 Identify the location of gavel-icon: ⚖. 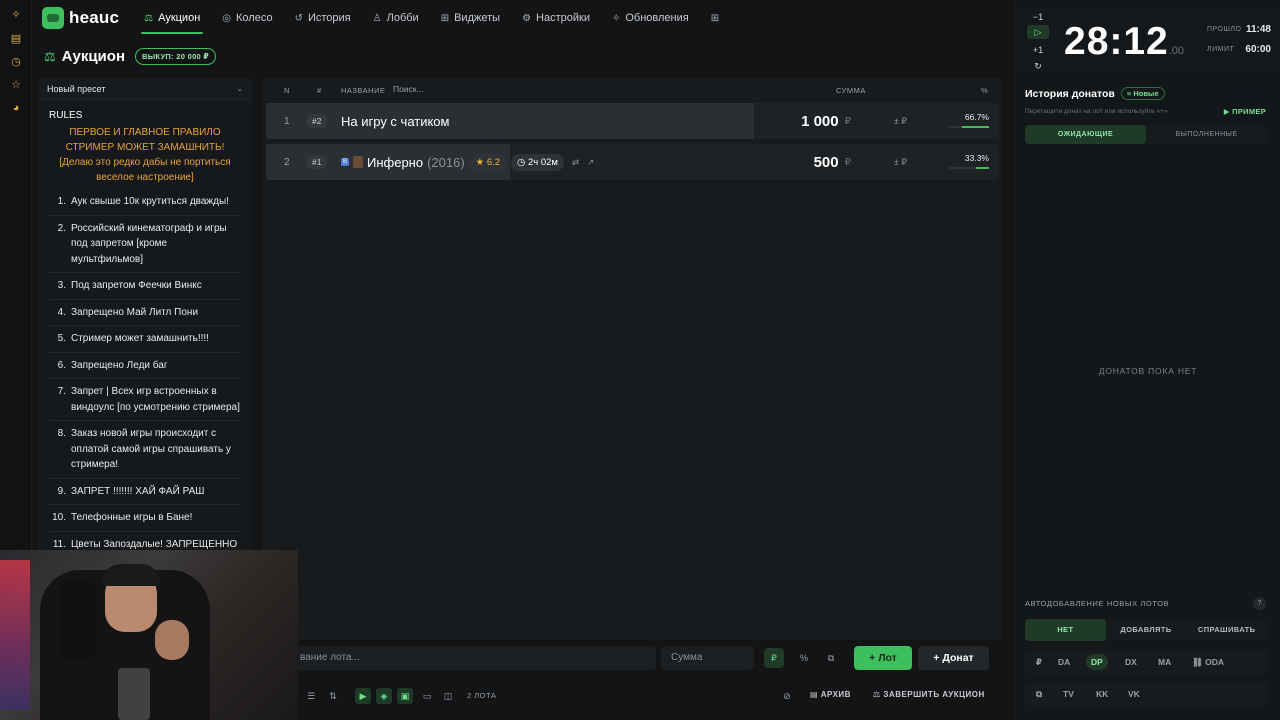
(50, 56).